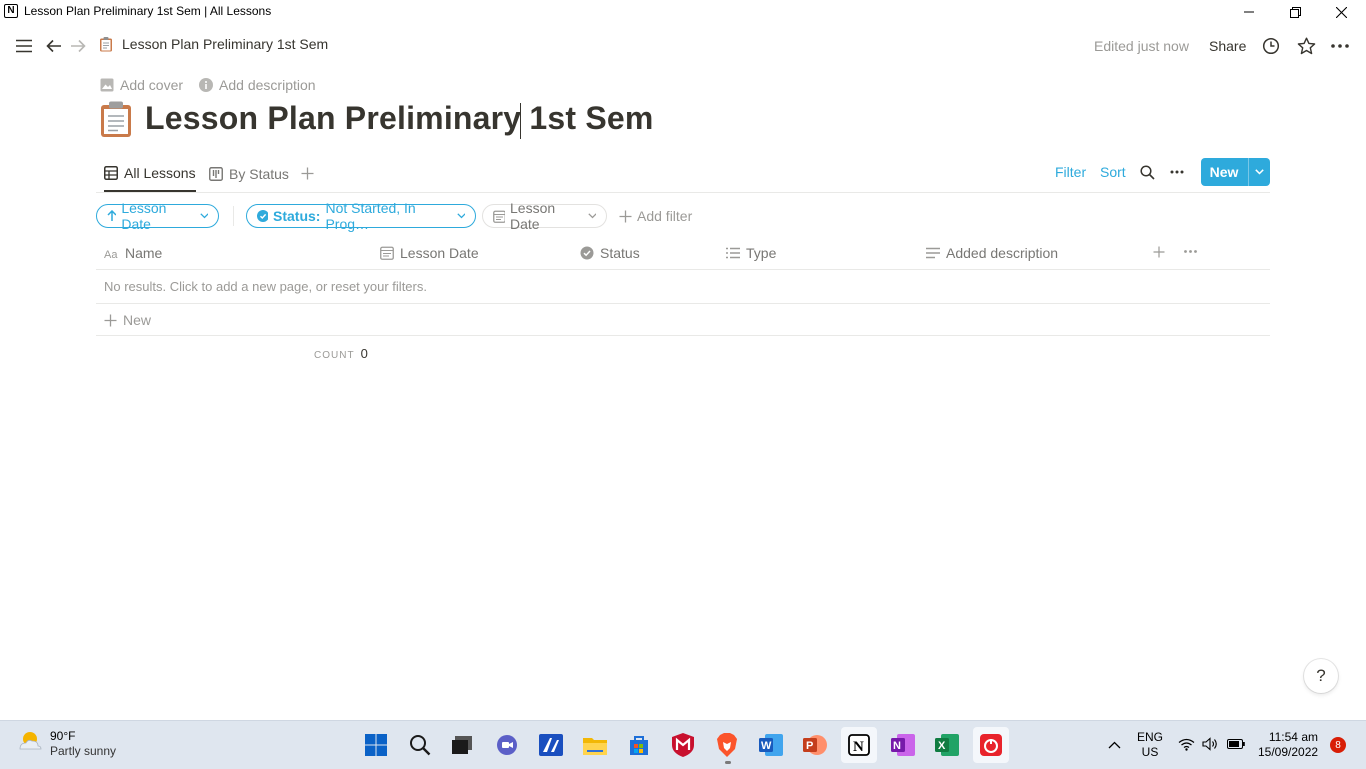  I want to click on sort-button: Sort, so click(1113, 172).